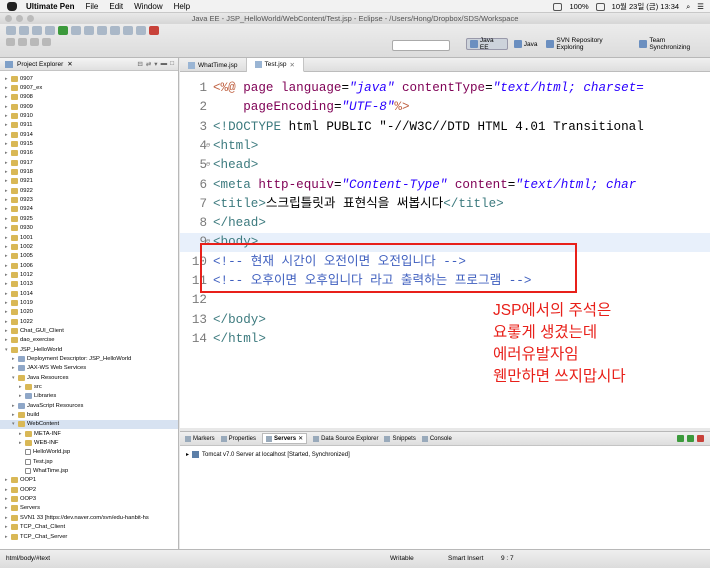  Describe the element at coordinates (445, 204) in the screenshot. I see `code-line: 7 <title>스크립틀릿과 표현식을 써봅시다</title>` at that location.